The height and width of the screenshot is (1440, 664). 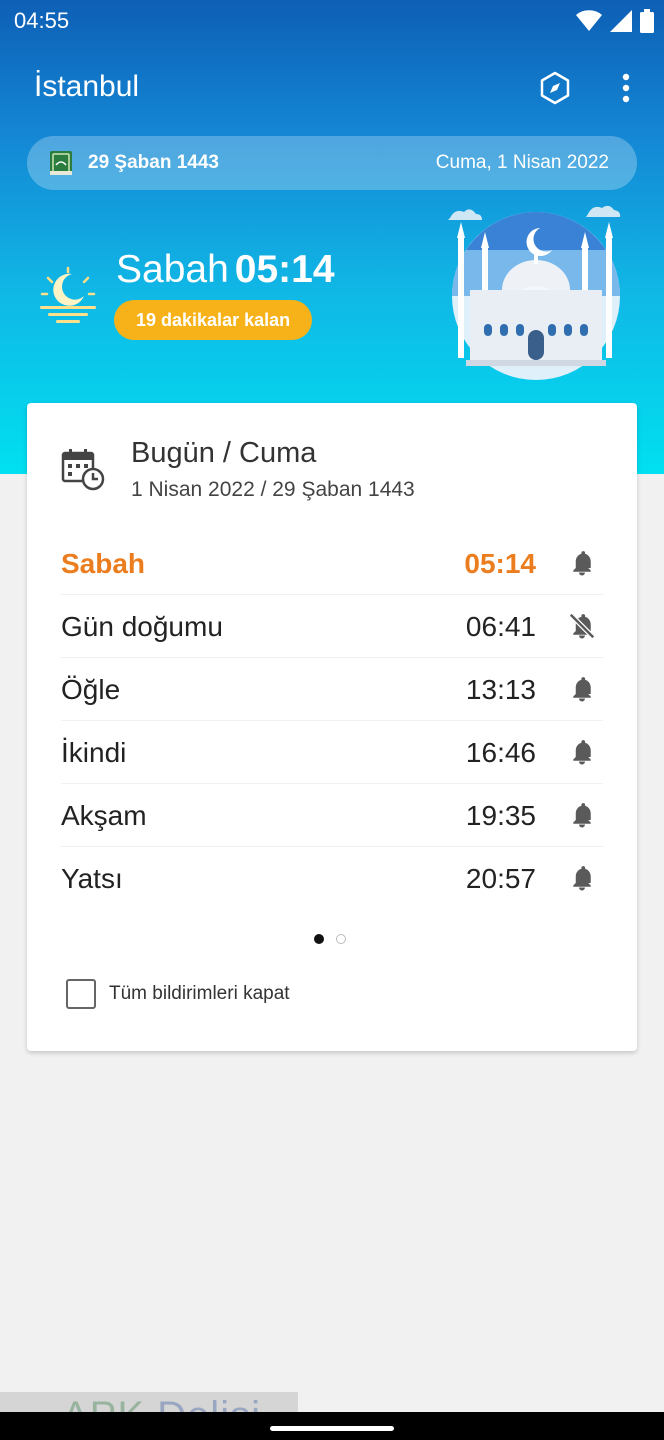 I want to click on hijri-date: 29 Şaban 1443, so click(x=153, y=162).